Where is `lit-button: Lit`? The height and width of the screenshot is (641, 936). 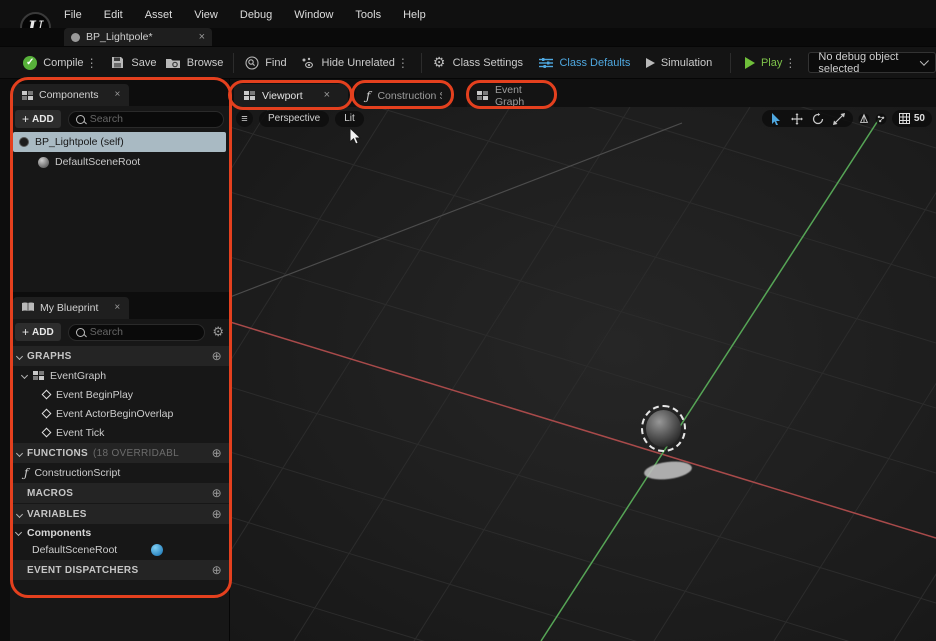 lit-button: Lit is located at coordinates (349, 118).